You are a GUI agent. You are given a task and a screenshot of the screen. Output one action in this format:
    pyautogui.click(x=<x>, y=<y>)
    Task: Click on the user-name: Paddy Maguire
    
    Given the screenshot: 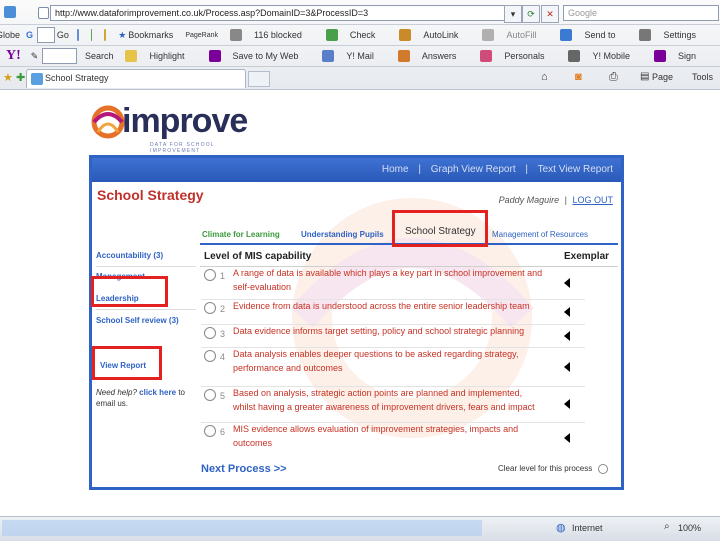 What is the action you would take?
    pyautogui.click(x=529, y=200)
    